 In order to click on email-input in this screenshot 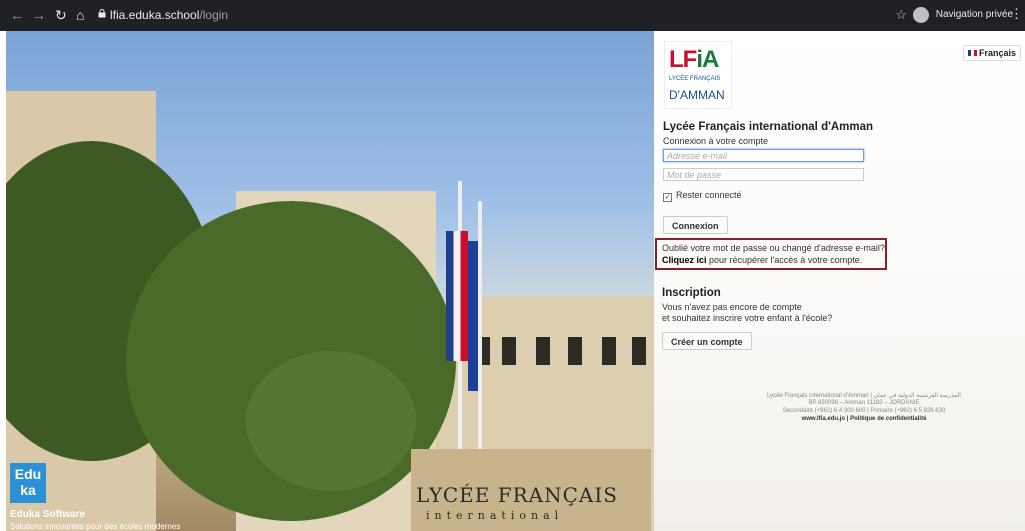, I will do `click(763, 155)`.